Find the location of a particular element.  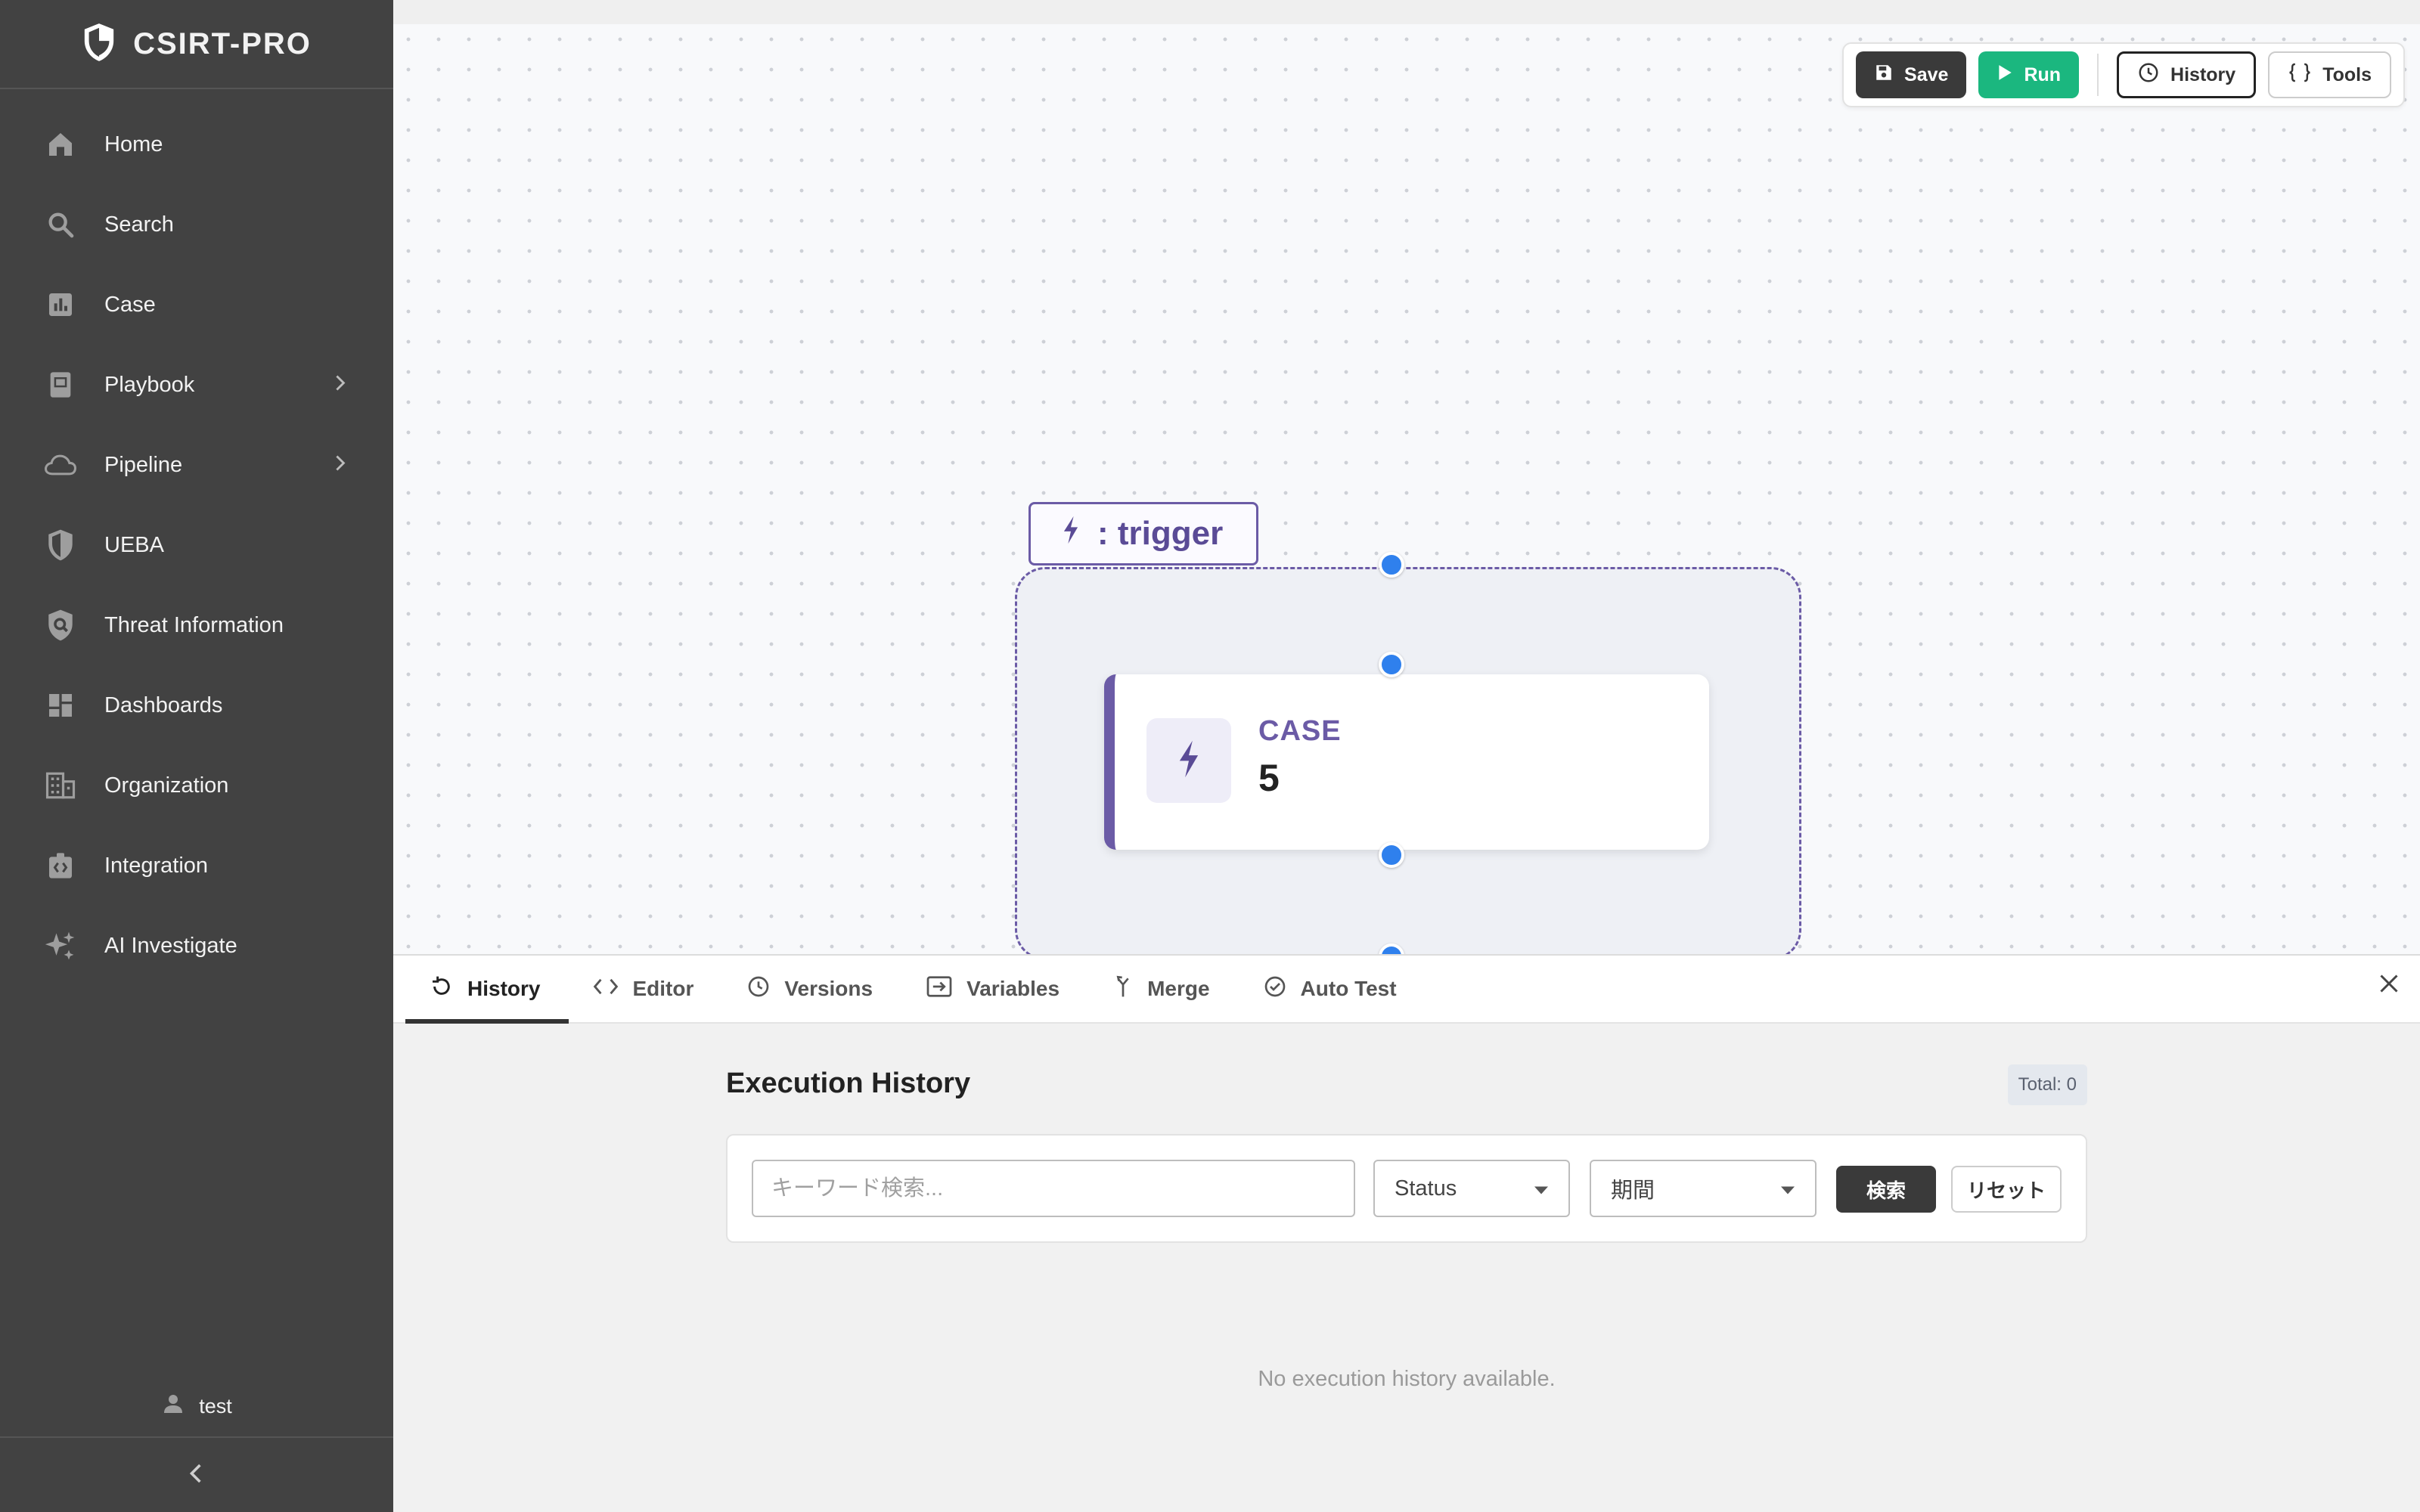

sidebar-item-ai-investigate: AI Investigate is located at coordinates (196, 946).